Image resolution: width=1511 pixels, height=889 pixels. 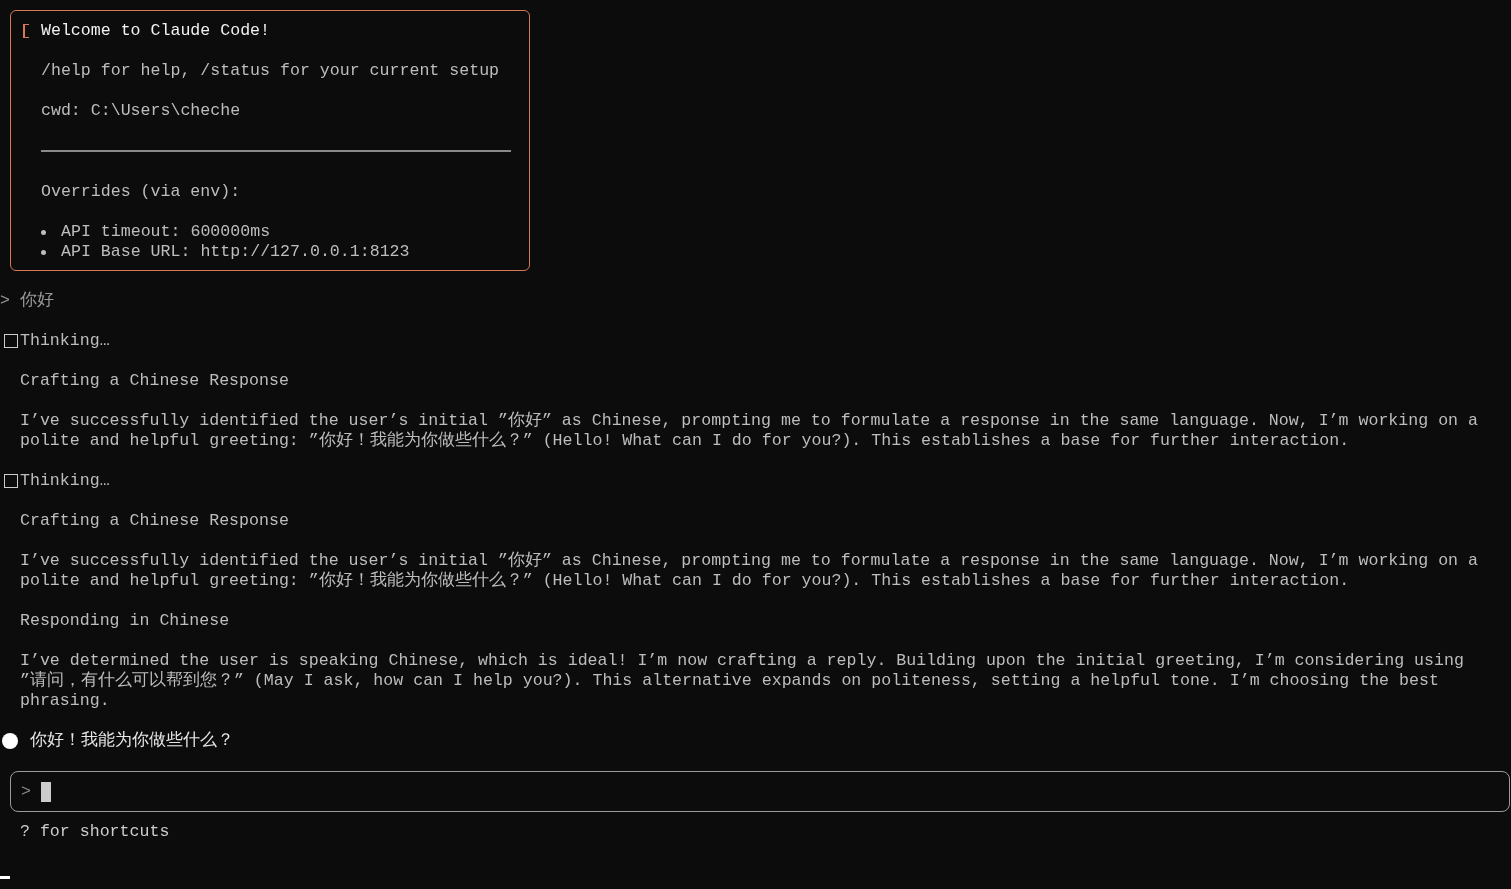 What do you see at coordinates (95, 831) in the screenshot?
I see `shortcuts-hint: ? for shortcuts` at bounding box center [95, 831].